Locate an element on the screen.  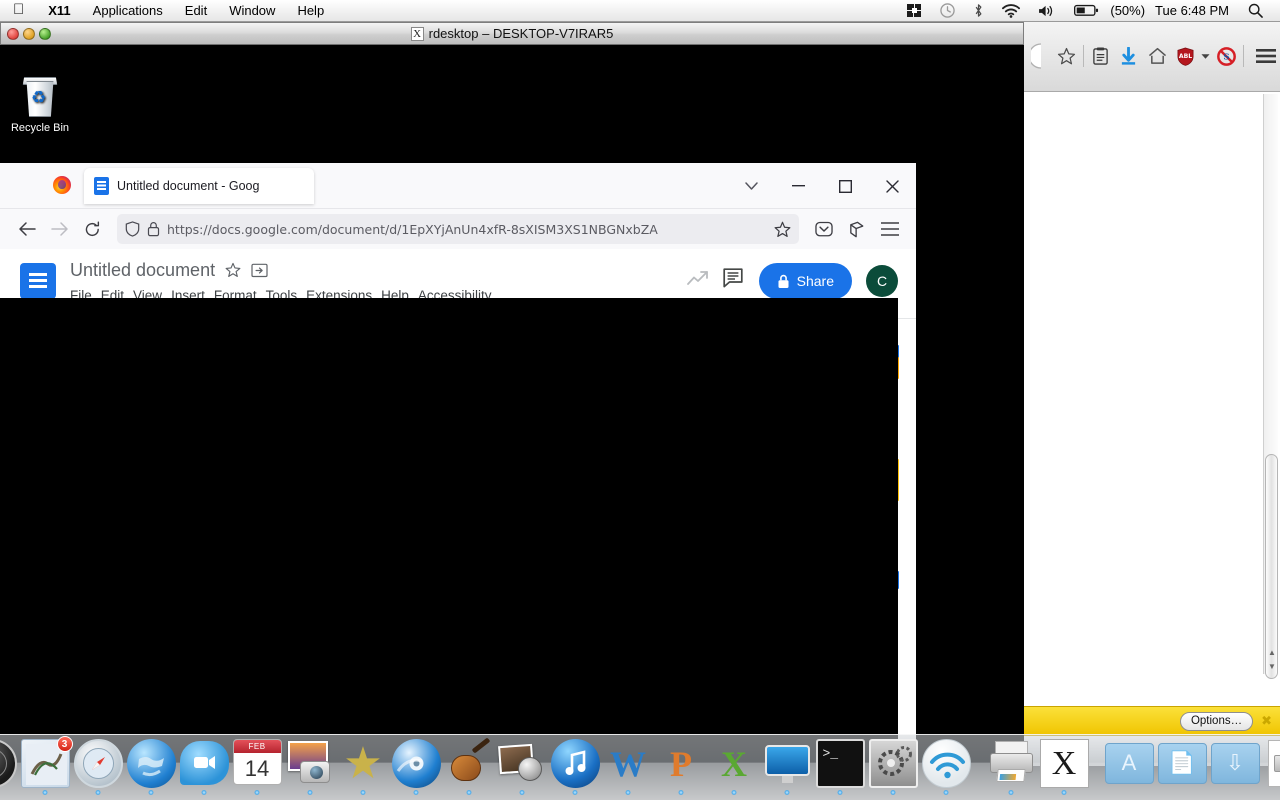
x11-icon: X is located at coordinates (417, 33).